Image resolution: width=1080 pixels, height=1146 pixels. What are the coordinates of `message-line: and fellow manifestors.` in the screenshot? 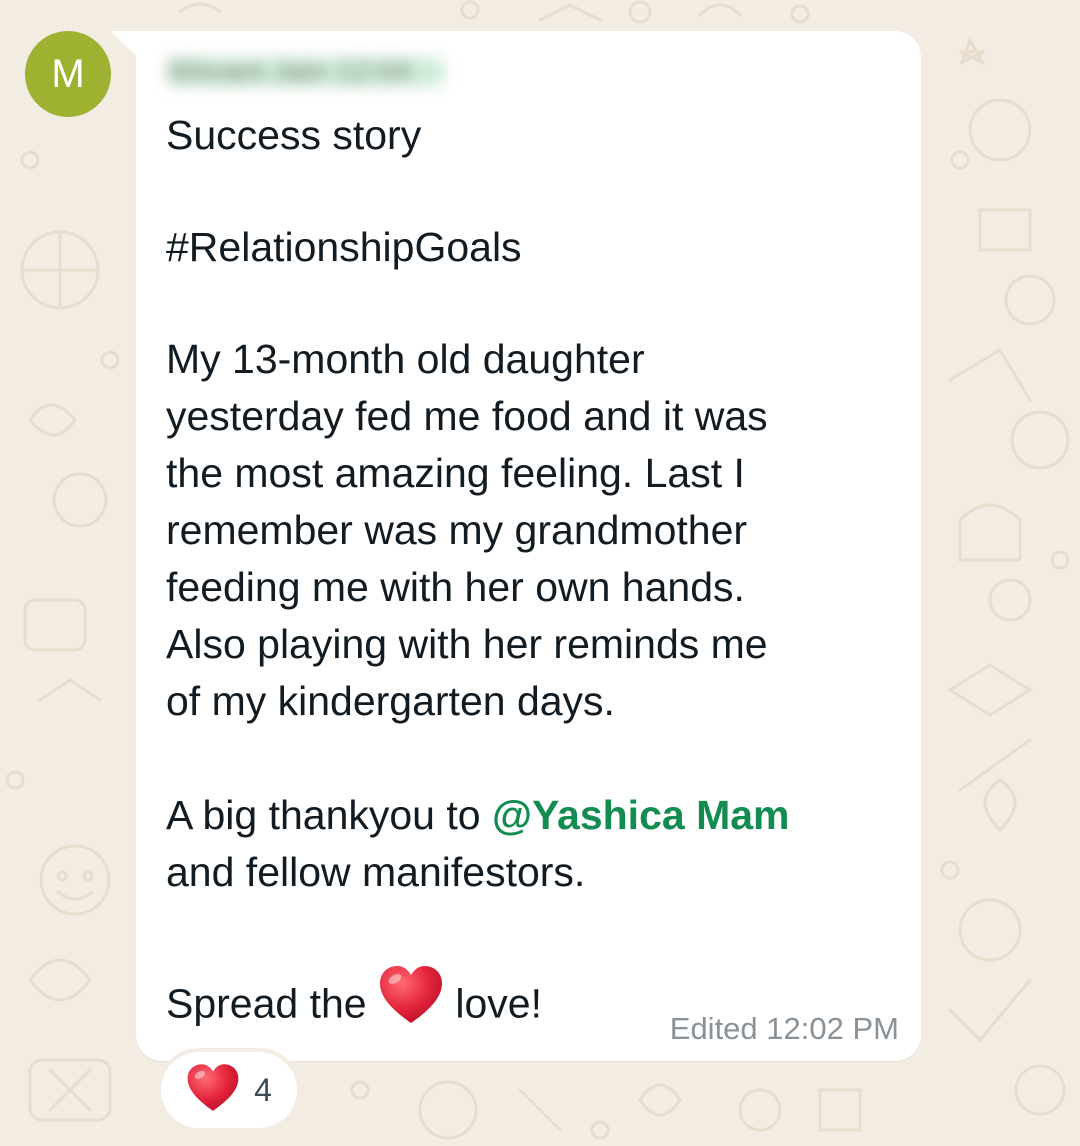 It's located at (376, 872).